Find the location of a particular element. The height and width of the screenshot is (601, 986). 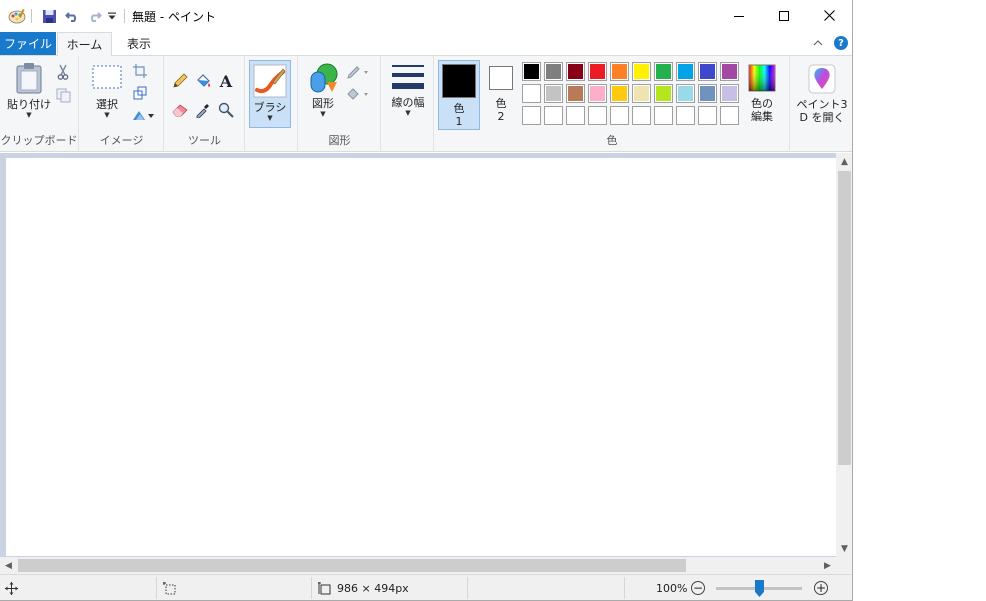

rotate-button is located at coordinates (143, 115).